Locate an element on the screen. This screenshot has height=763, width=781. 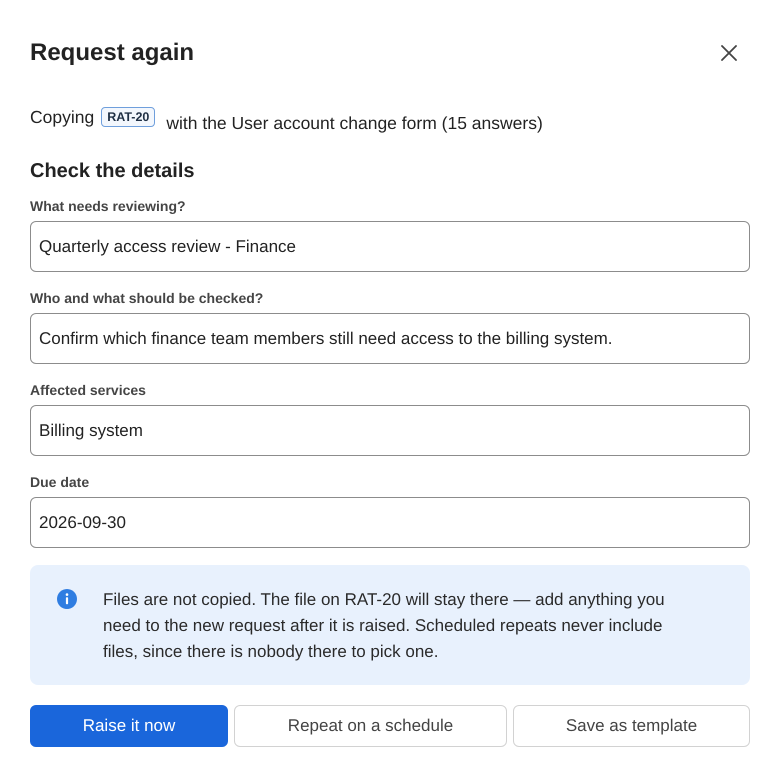
close-button is located at coordinates (729, 53).